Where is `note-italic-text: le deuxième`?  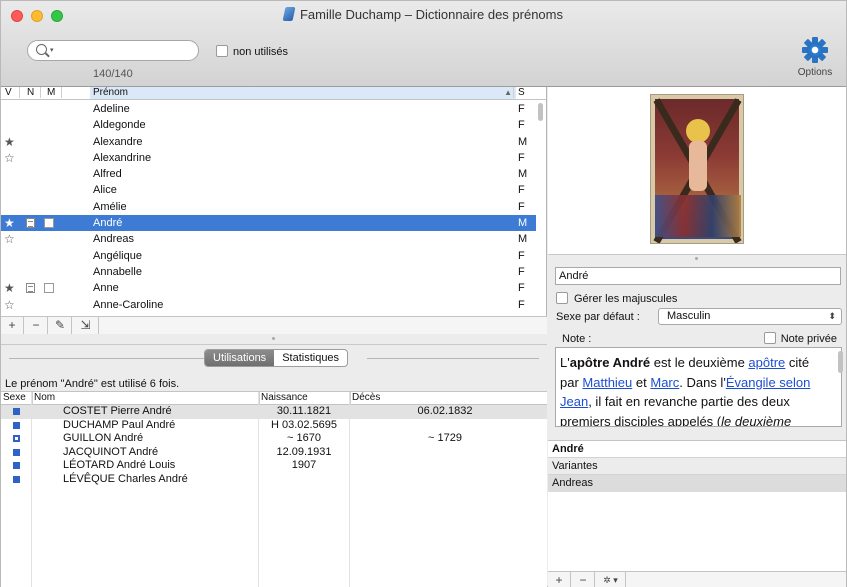 note-italic-text: le deuxième is located at coordinates (756, 420).